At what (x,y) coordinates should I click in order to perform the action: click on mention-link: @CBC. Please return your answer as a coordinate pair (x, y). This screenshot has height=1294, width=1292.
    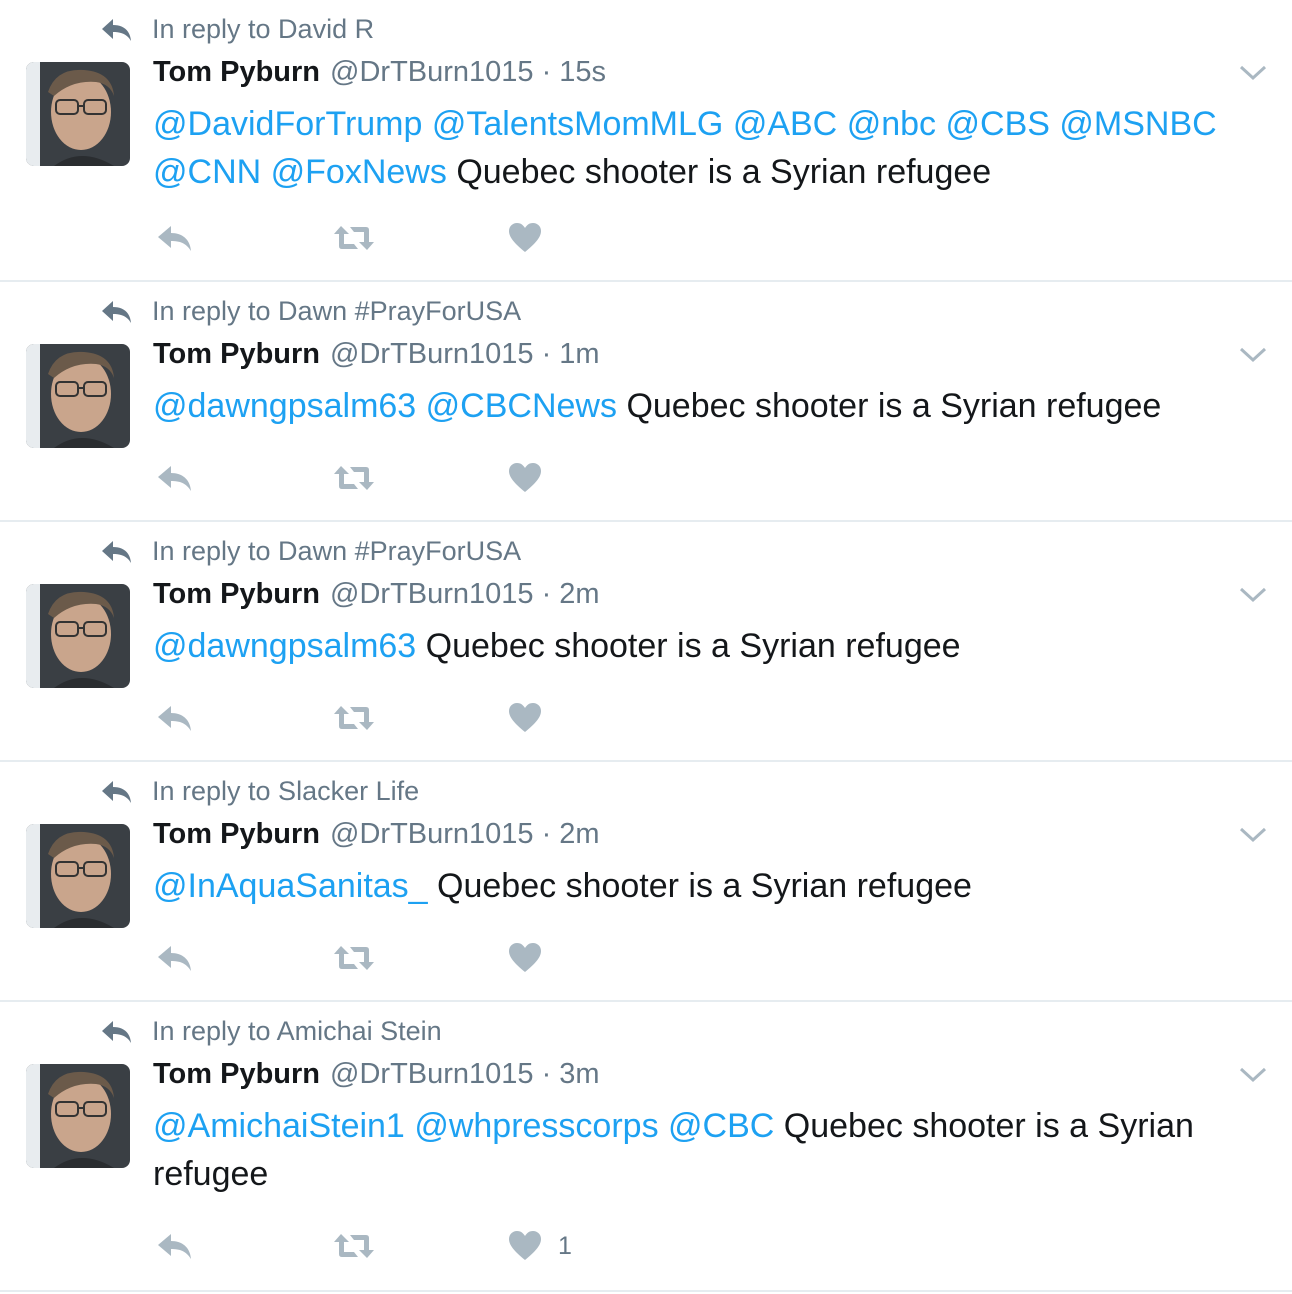
    Looking at the image, I should click on (721, 1126).